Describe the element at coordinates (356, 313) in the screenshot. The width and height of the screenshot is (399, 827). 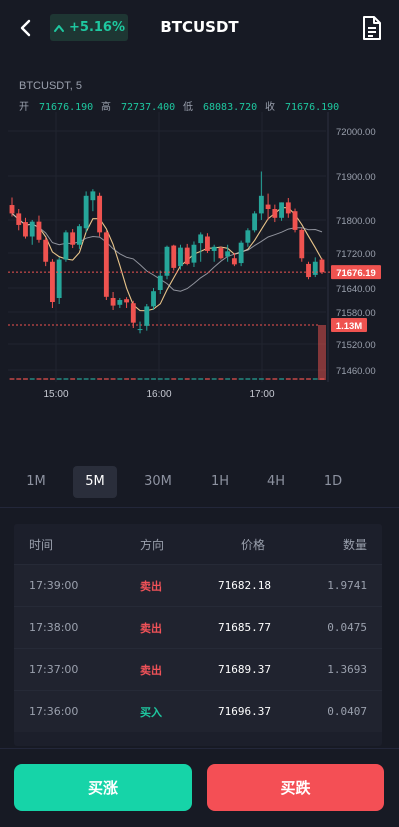
I see `y-tick-label: 71580.00` at that location.